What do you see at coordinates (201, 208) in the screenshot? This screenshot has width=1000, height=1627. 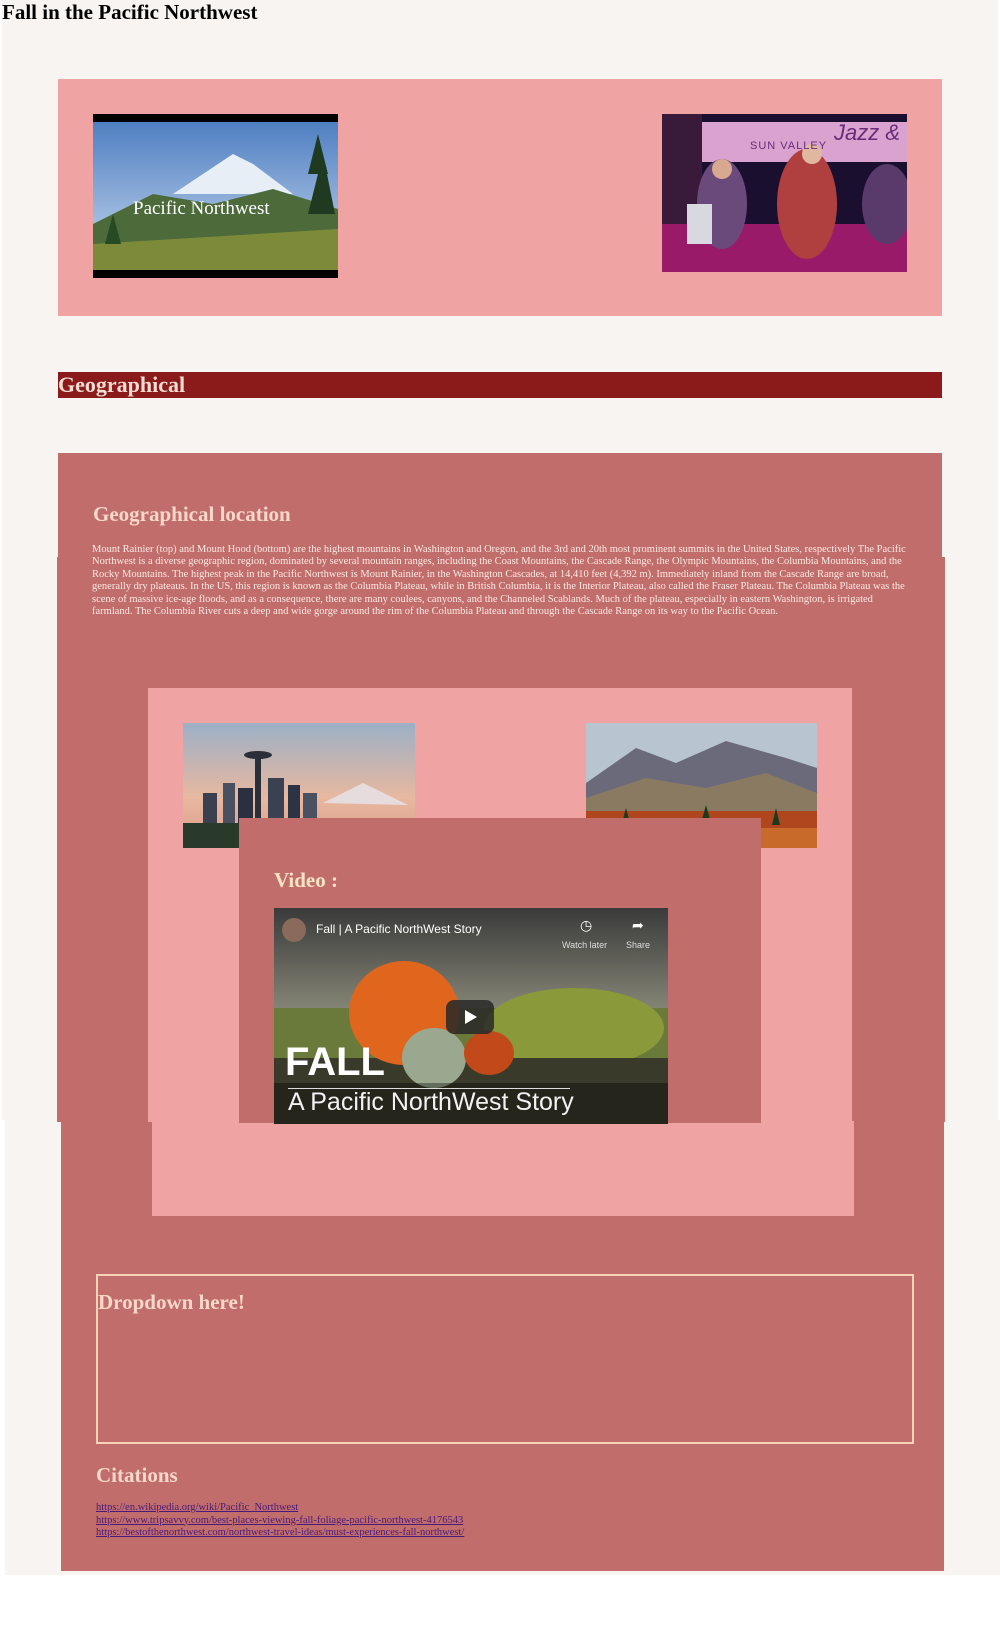 I see `photo-caption: Pacific Northwest` at bounding box center [201, 208].